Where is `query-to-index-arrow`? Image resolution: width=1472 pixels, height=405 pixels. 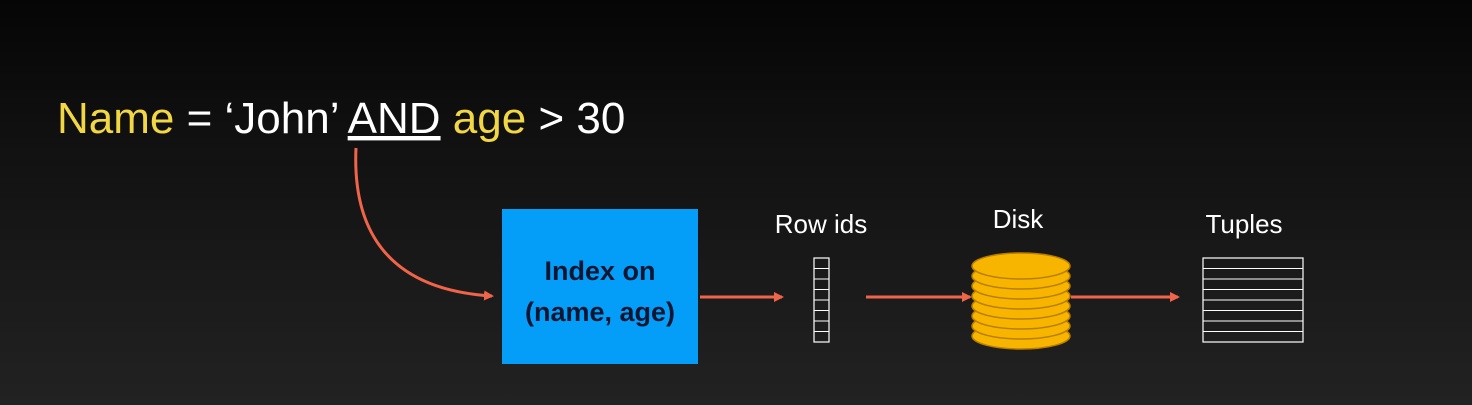
query-to-index-arrow is located at coordinates (424, 224).